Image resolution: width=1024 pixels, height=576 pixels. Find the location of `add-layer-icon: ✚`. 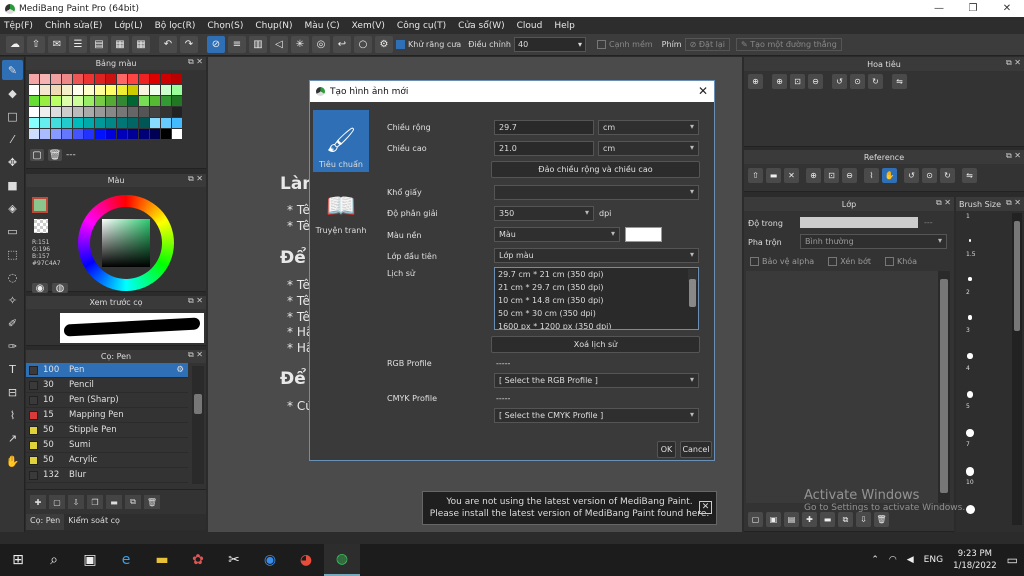

add-layer-icon: ✚ is located at coordinates (809, 519).